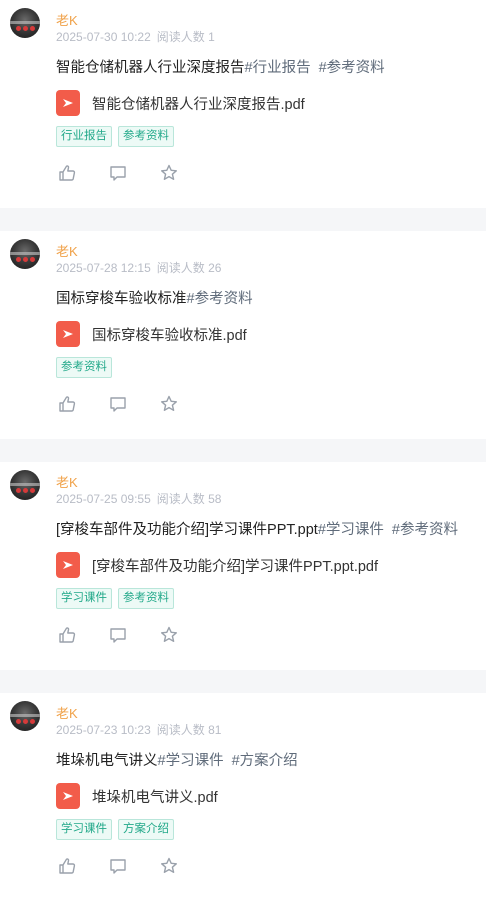 Image resolution: width=486 pixels, height=901 pixels. What do you see at coordinates (189, 268) in the screenshot?
I see `read-count: 阅读人数 26` at bounding box center [189, 268].